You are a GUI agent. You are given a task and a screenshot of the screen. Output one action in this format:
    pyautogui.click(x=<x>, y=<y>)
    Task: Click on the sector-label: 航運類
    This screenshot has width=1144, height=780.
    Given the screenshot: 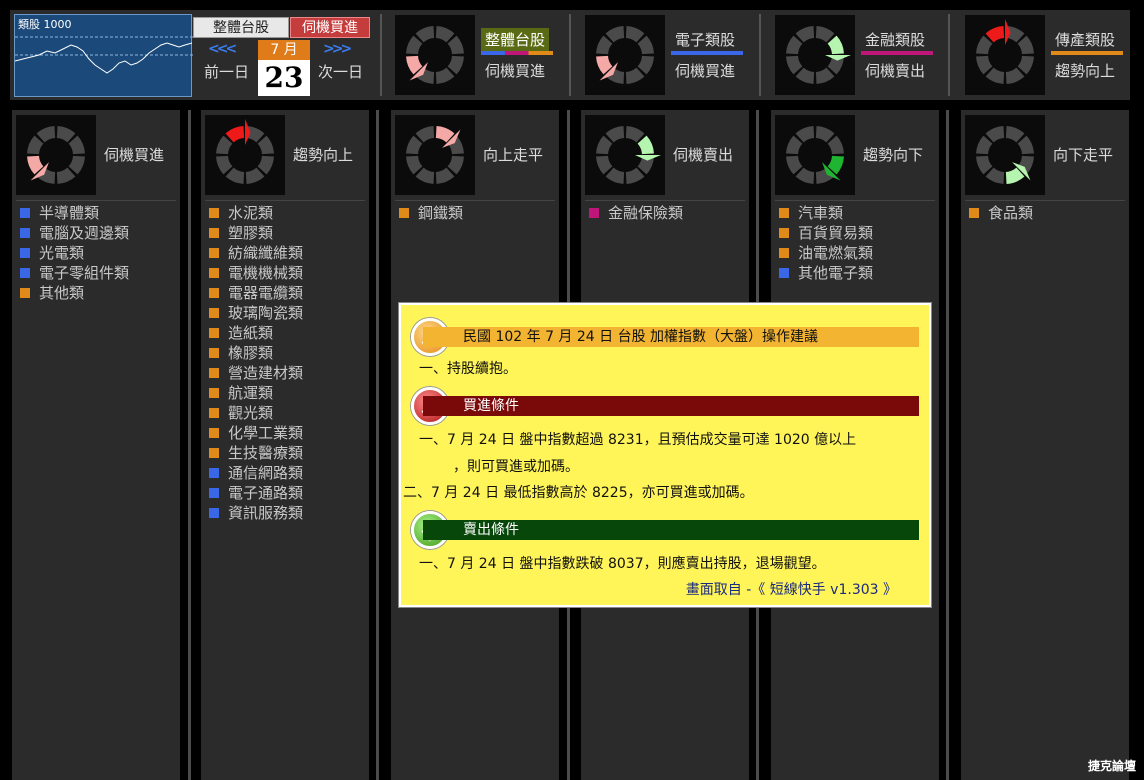 What is the action you would take?
    pyautogui.click(x=251, y=393)
    